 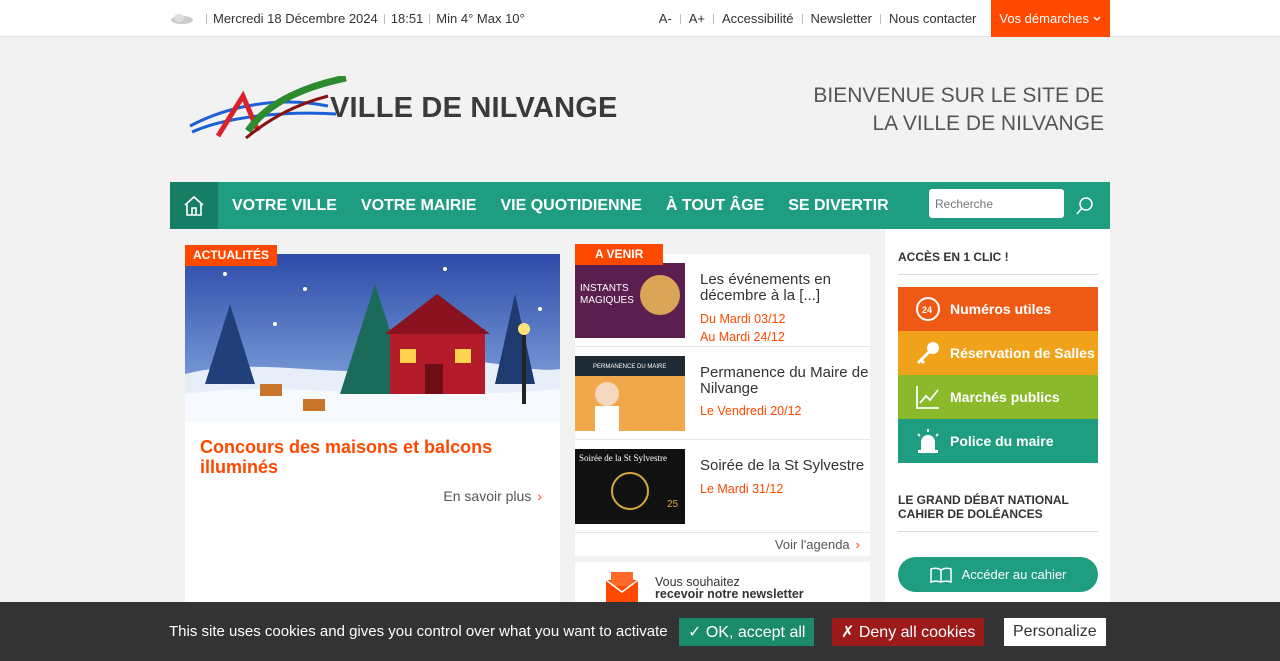 What do you see at coordinates (996, 203) in the screenshot?
I see `search-input` at bounding box center [996, 203].